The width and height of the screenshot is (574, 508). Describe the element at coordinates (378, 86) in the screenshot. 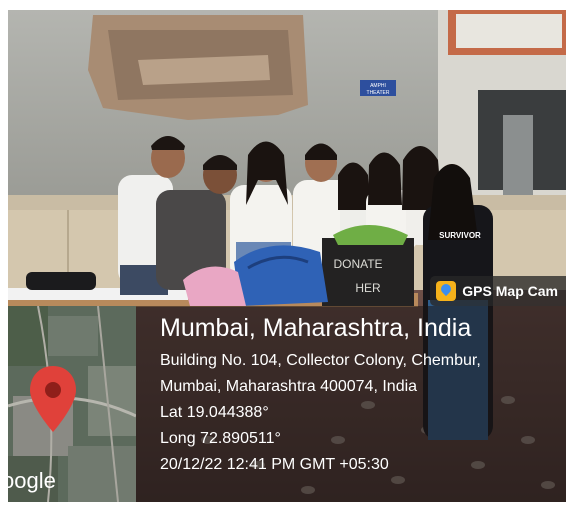

I see `door-sign-text-1: AMPHI` at that location.